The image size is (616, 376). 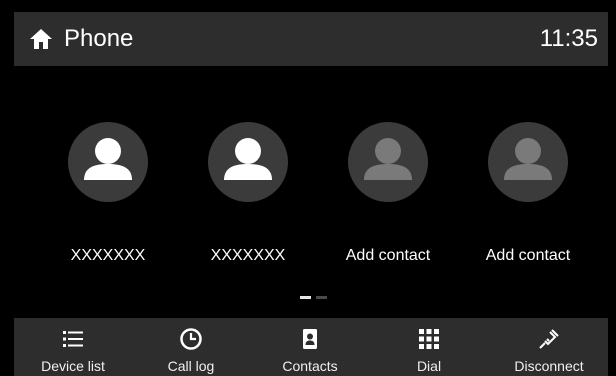 I want to click on home-icon, so click(x=41, y=39).